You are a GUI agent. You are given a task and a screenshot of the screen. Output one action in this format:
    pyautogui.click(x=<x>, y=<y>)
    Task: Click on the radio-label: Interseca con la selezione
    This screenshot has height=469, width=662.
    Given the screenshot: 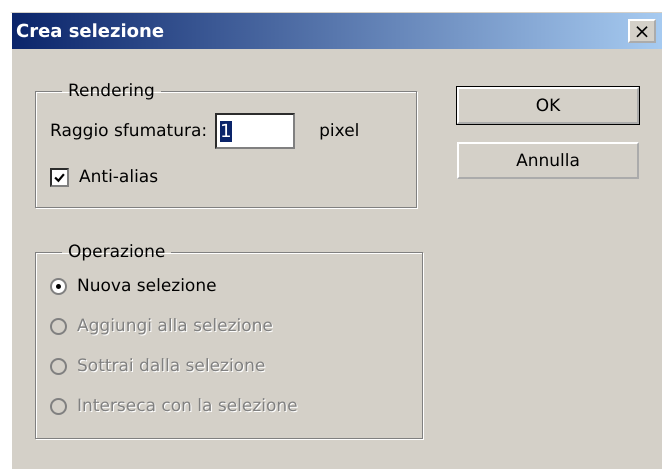 What is the action you would take?
    pyautogui.click(x=187, y=406)
    